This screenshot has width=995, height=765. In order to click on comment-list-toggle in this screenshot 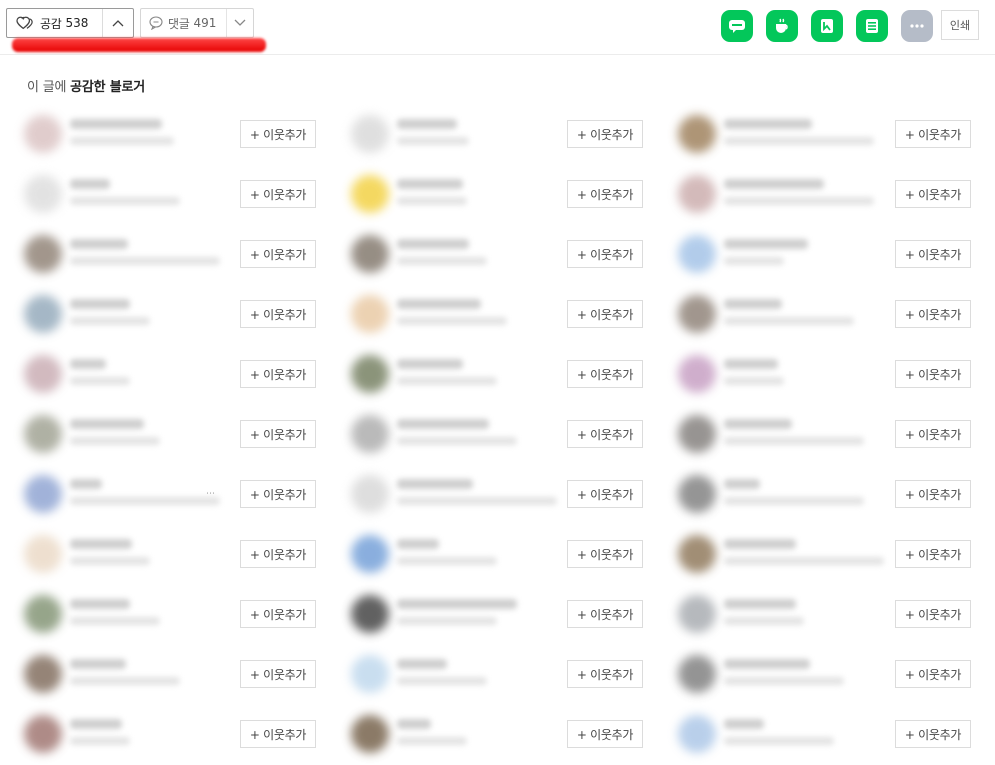, I will do `click(240, 23)`.